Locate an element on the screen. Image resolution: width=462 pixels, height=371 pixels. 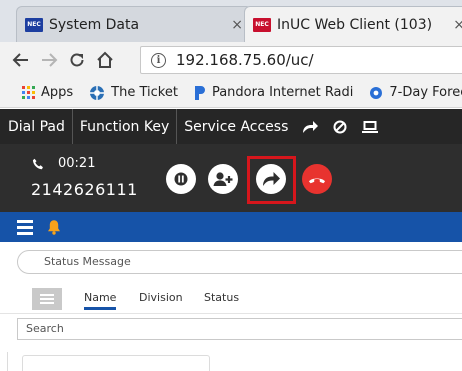
contact-card is located at coordinates (116, 363).